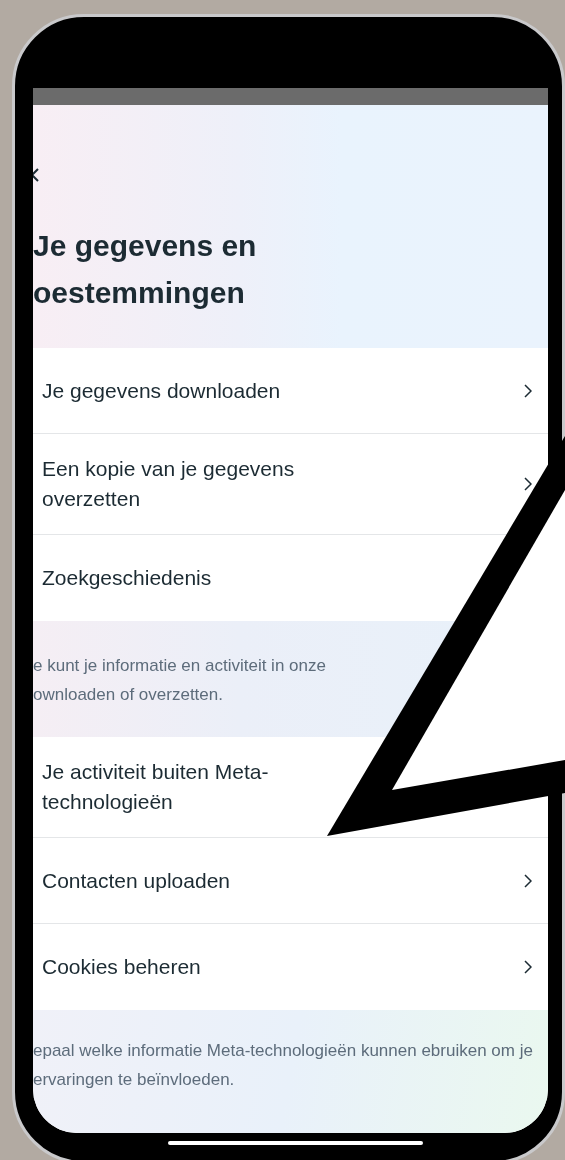 This screenshot has width=565, height=1160. I want to click on settings-item: Je gegevens downloaden, so click(290, 391).